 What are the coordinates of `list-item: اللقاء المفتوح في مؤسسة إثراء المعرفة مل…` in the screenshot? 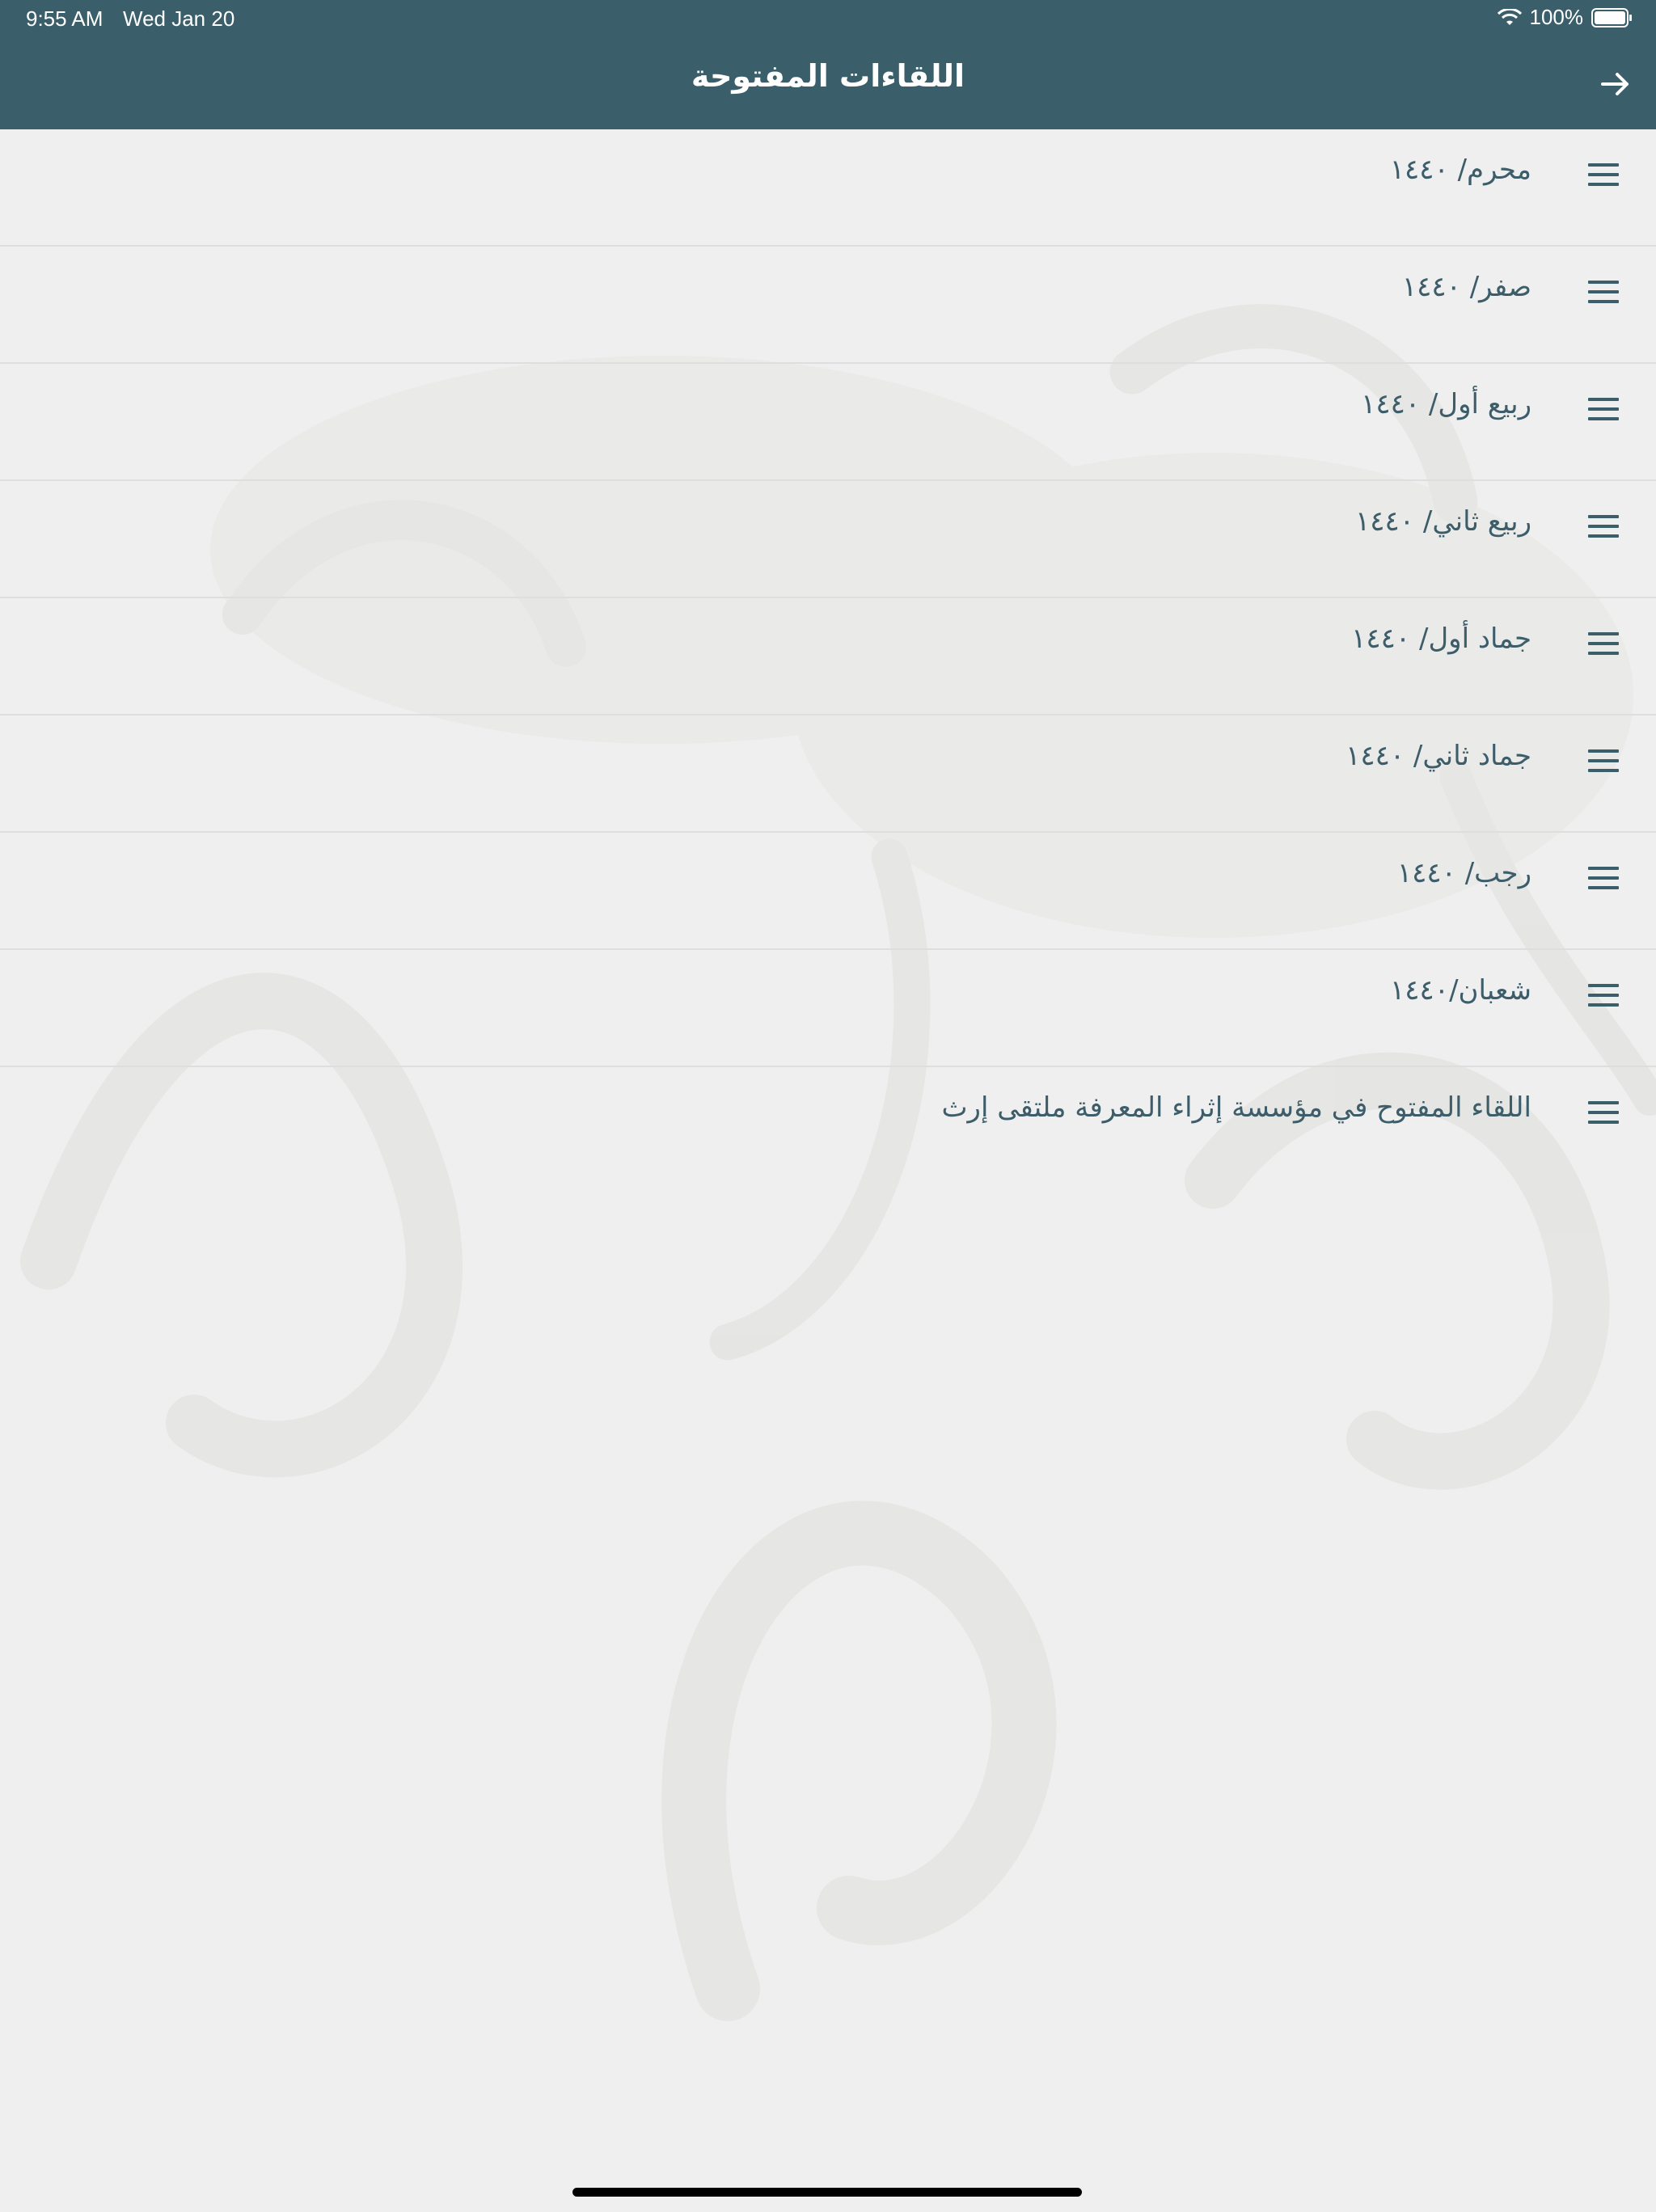 It's located at (828, 1125).